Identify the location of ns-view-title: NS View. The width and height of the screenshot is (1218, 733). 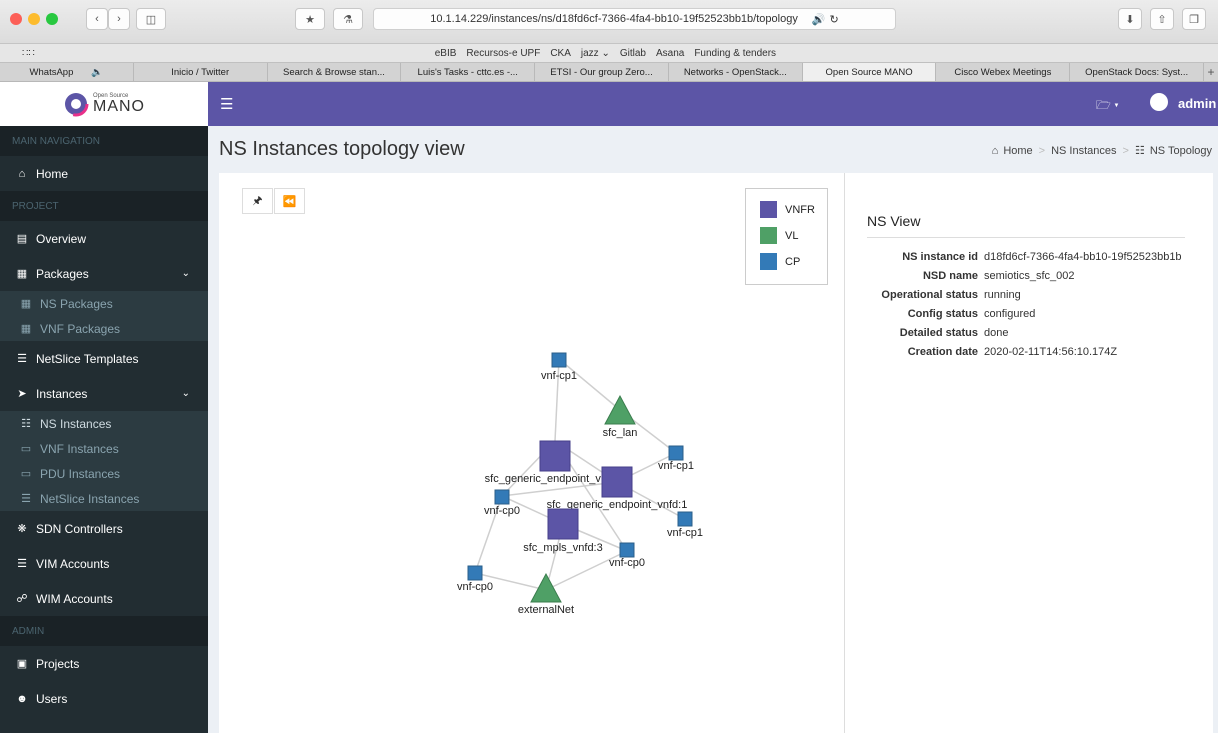
(1026, 225).